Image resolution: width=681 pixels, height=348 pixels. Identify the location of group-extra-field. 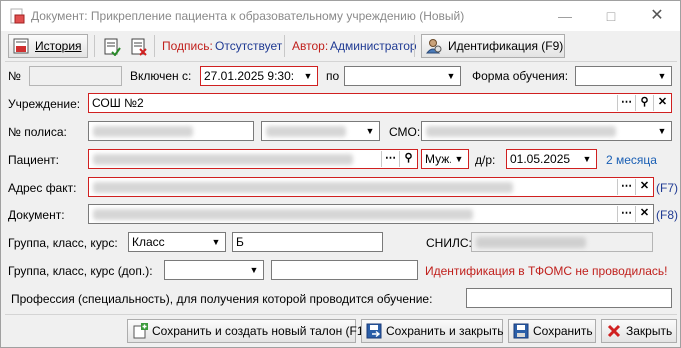
(344, 270).